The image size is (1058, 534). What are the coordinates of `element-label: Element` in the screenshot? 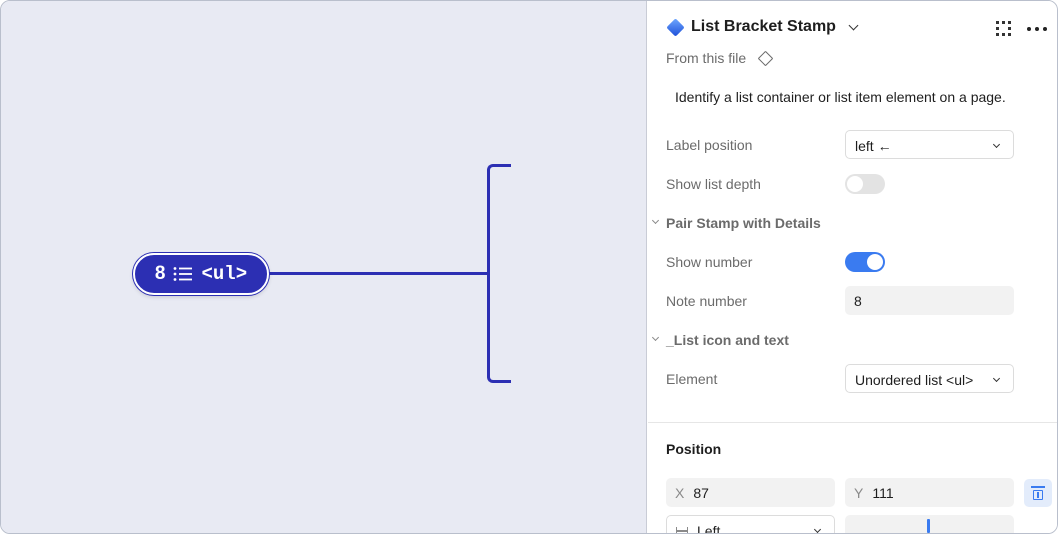 It's located at (692, 379).